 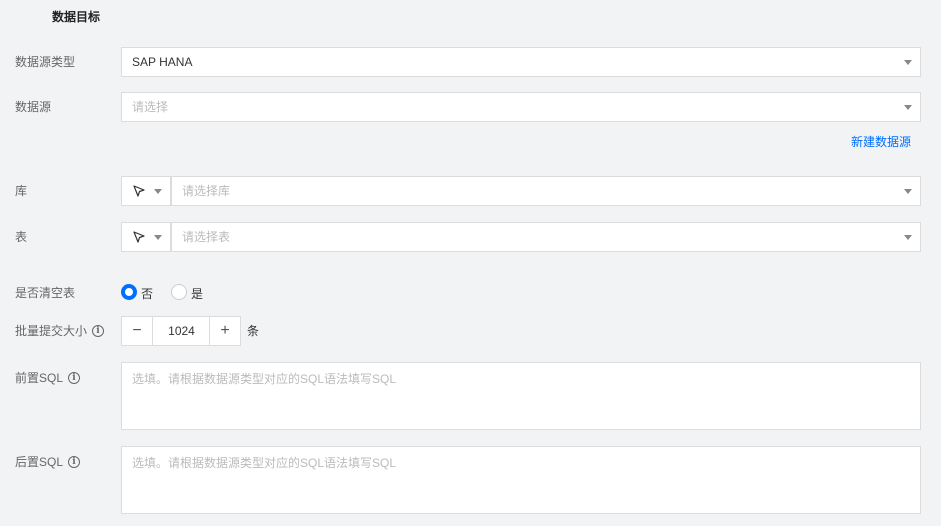 I want to click on datasource-select: 请选择, so click(x=521, y=107).